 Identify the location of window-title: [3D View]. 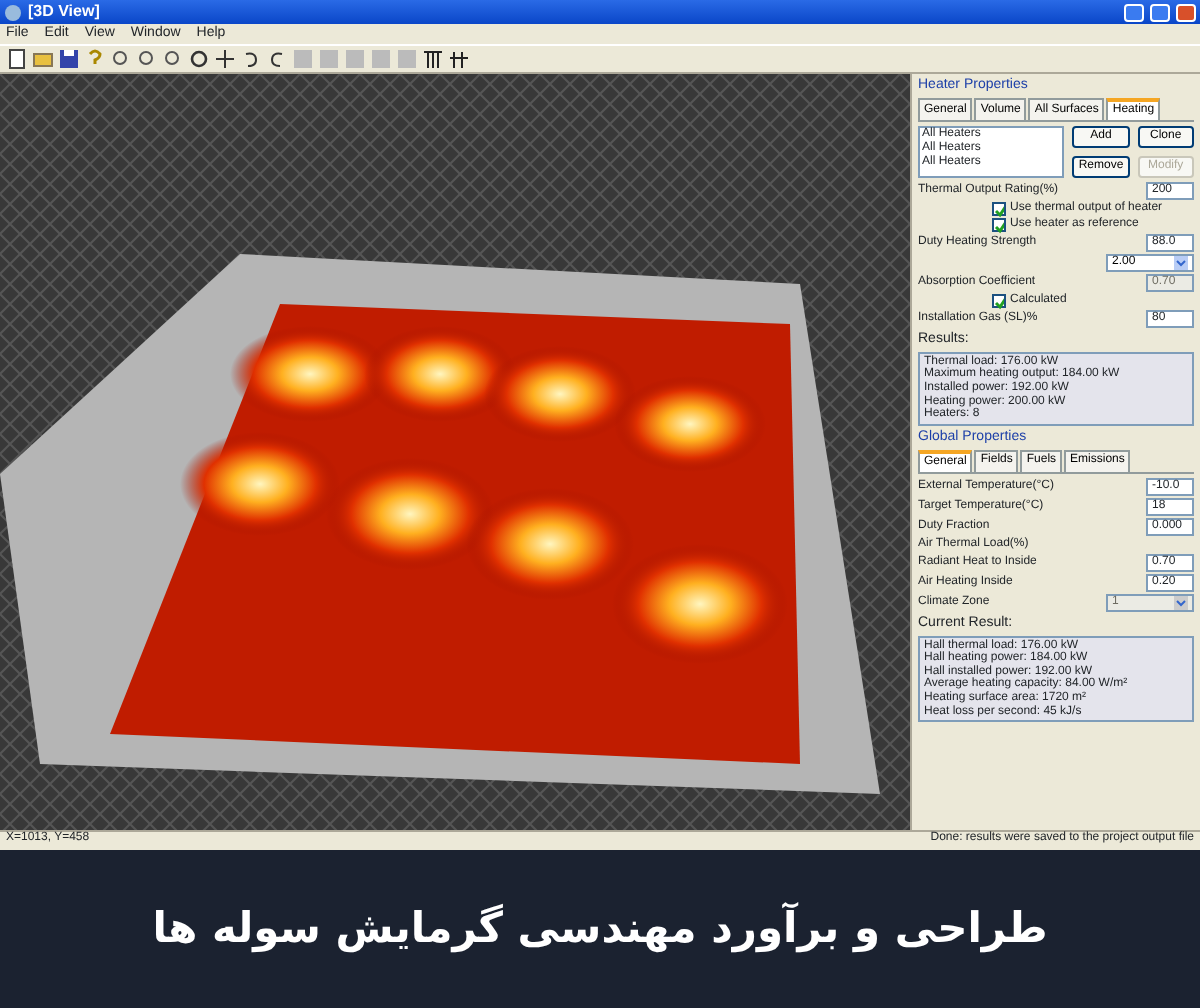
(64, 12).